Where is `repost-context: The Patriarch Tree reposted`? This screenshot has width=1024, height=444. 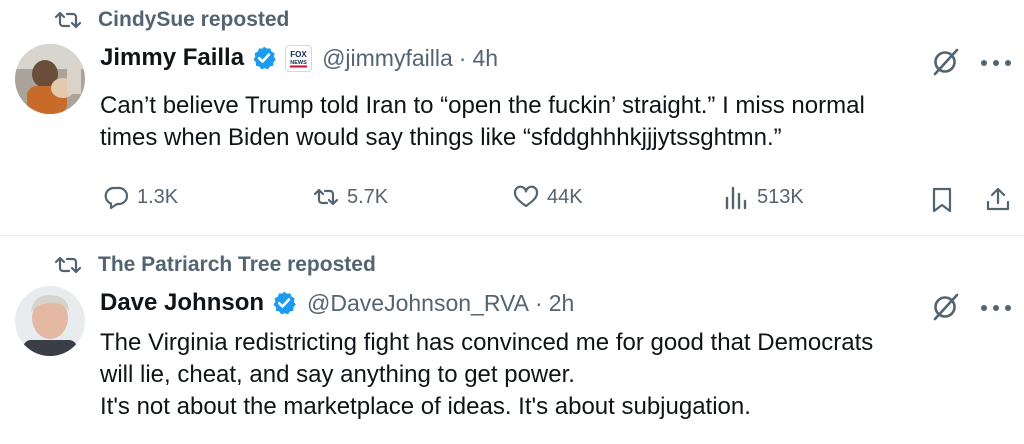
repost-context: The Patriarch Tree reposted is located at coordinates (215, 265).